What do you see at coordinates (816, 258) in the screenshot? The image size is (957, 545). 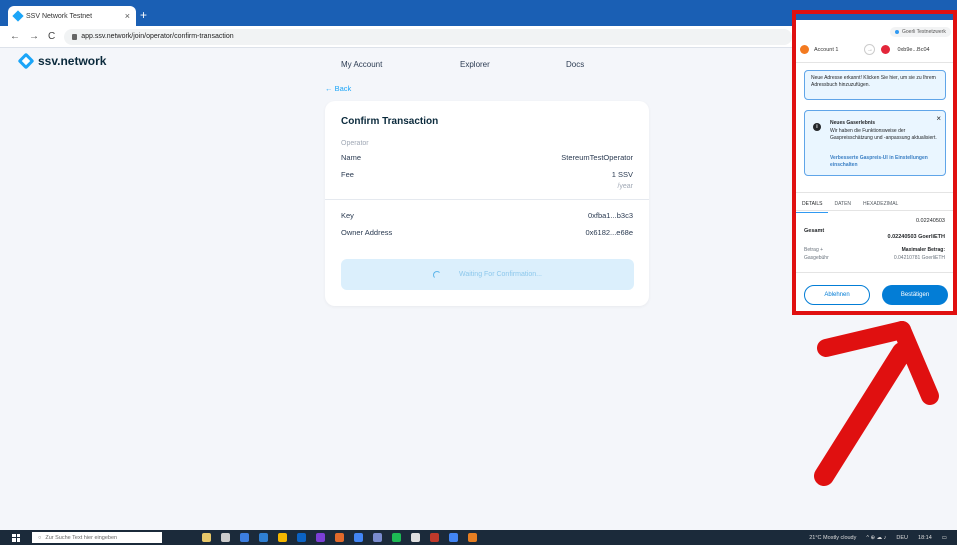 I see `amount-label-2: Gasgebühr` at bounding box center [816, 258].